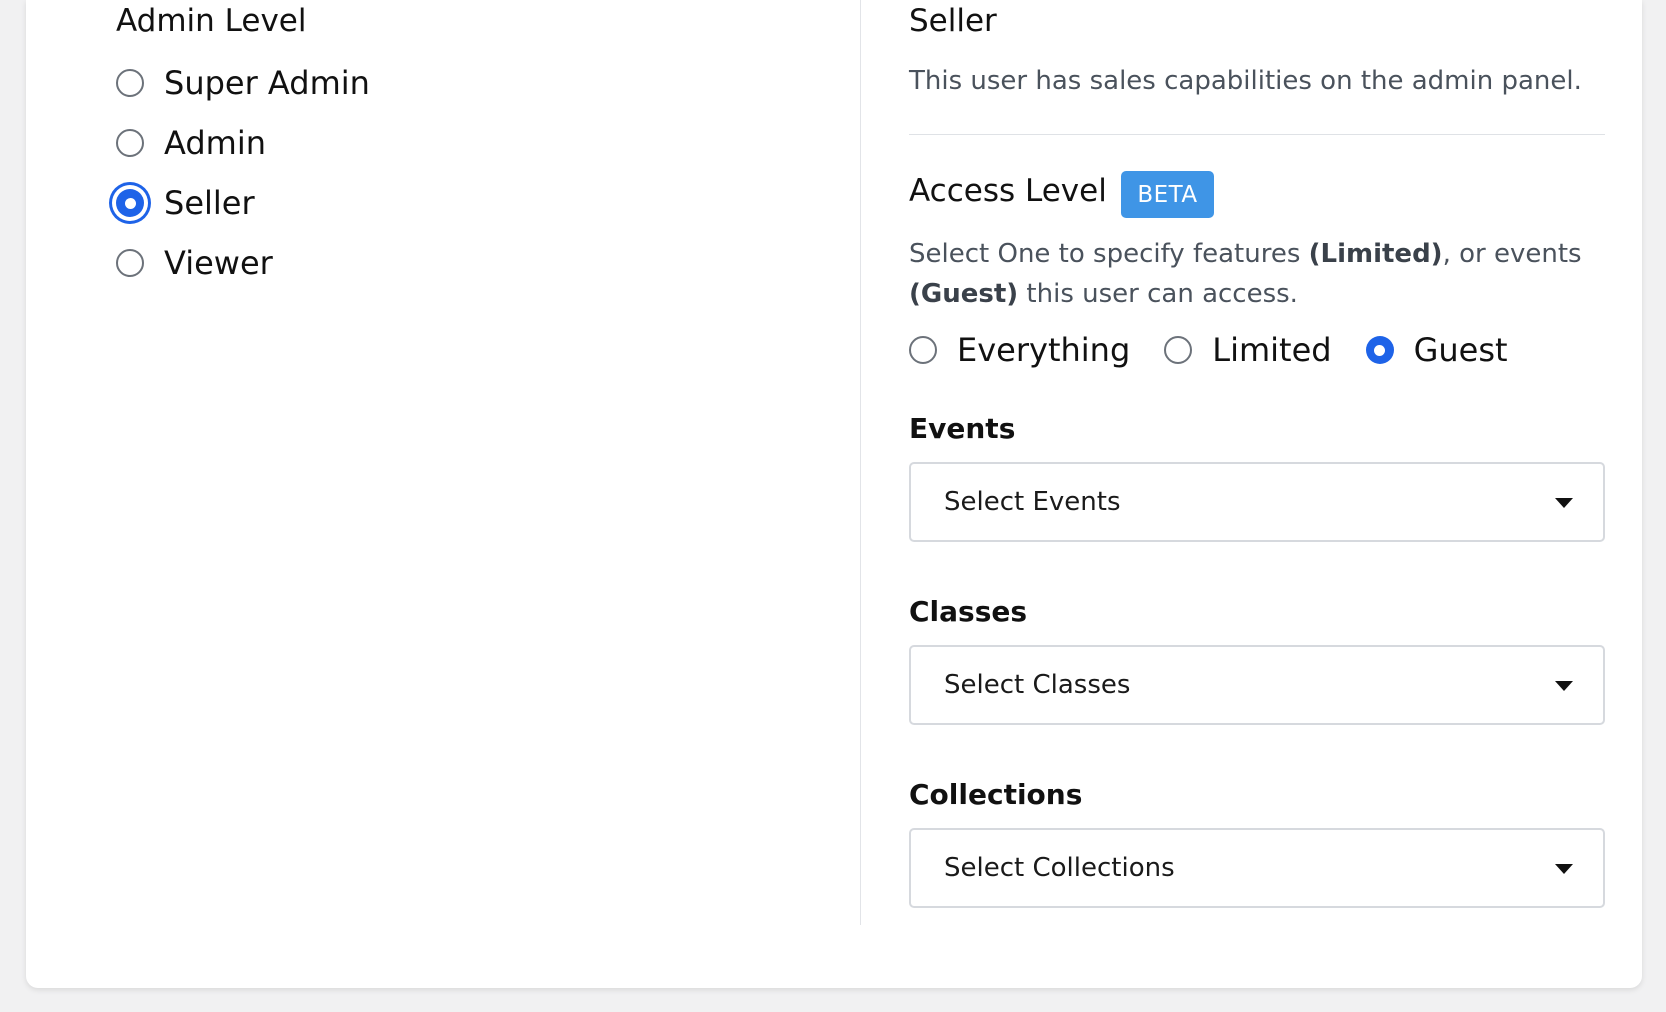  Describe the element at coordinates (923, 350) in the screenshot. I see `radio-everything` at that location.